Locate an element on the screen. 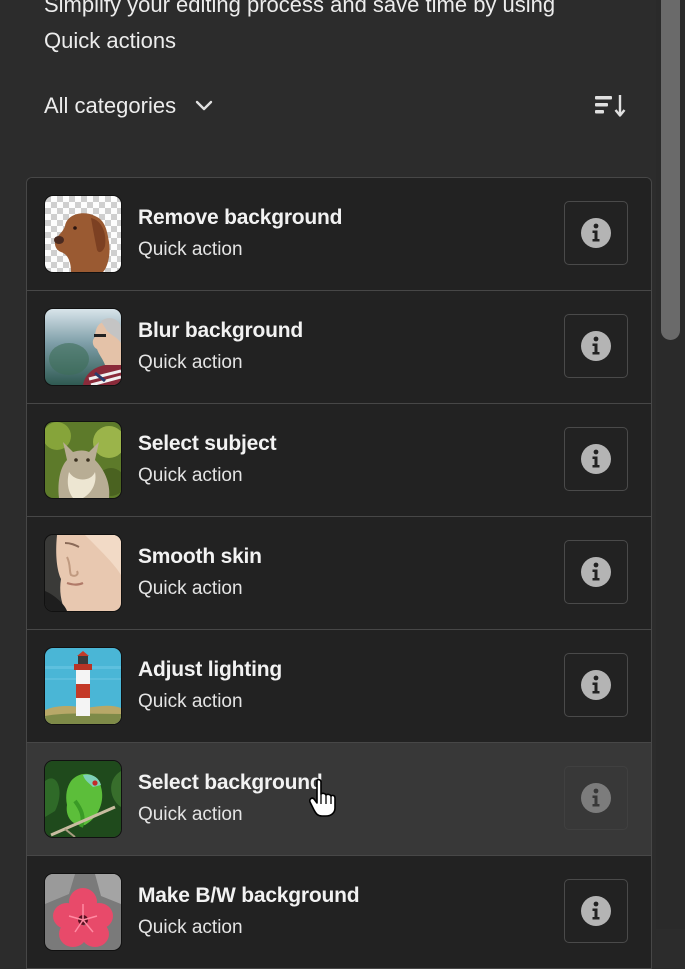 This screenshot has width=685, height=969. thumbnail-pink-flower is located at coordinates (83, 912).